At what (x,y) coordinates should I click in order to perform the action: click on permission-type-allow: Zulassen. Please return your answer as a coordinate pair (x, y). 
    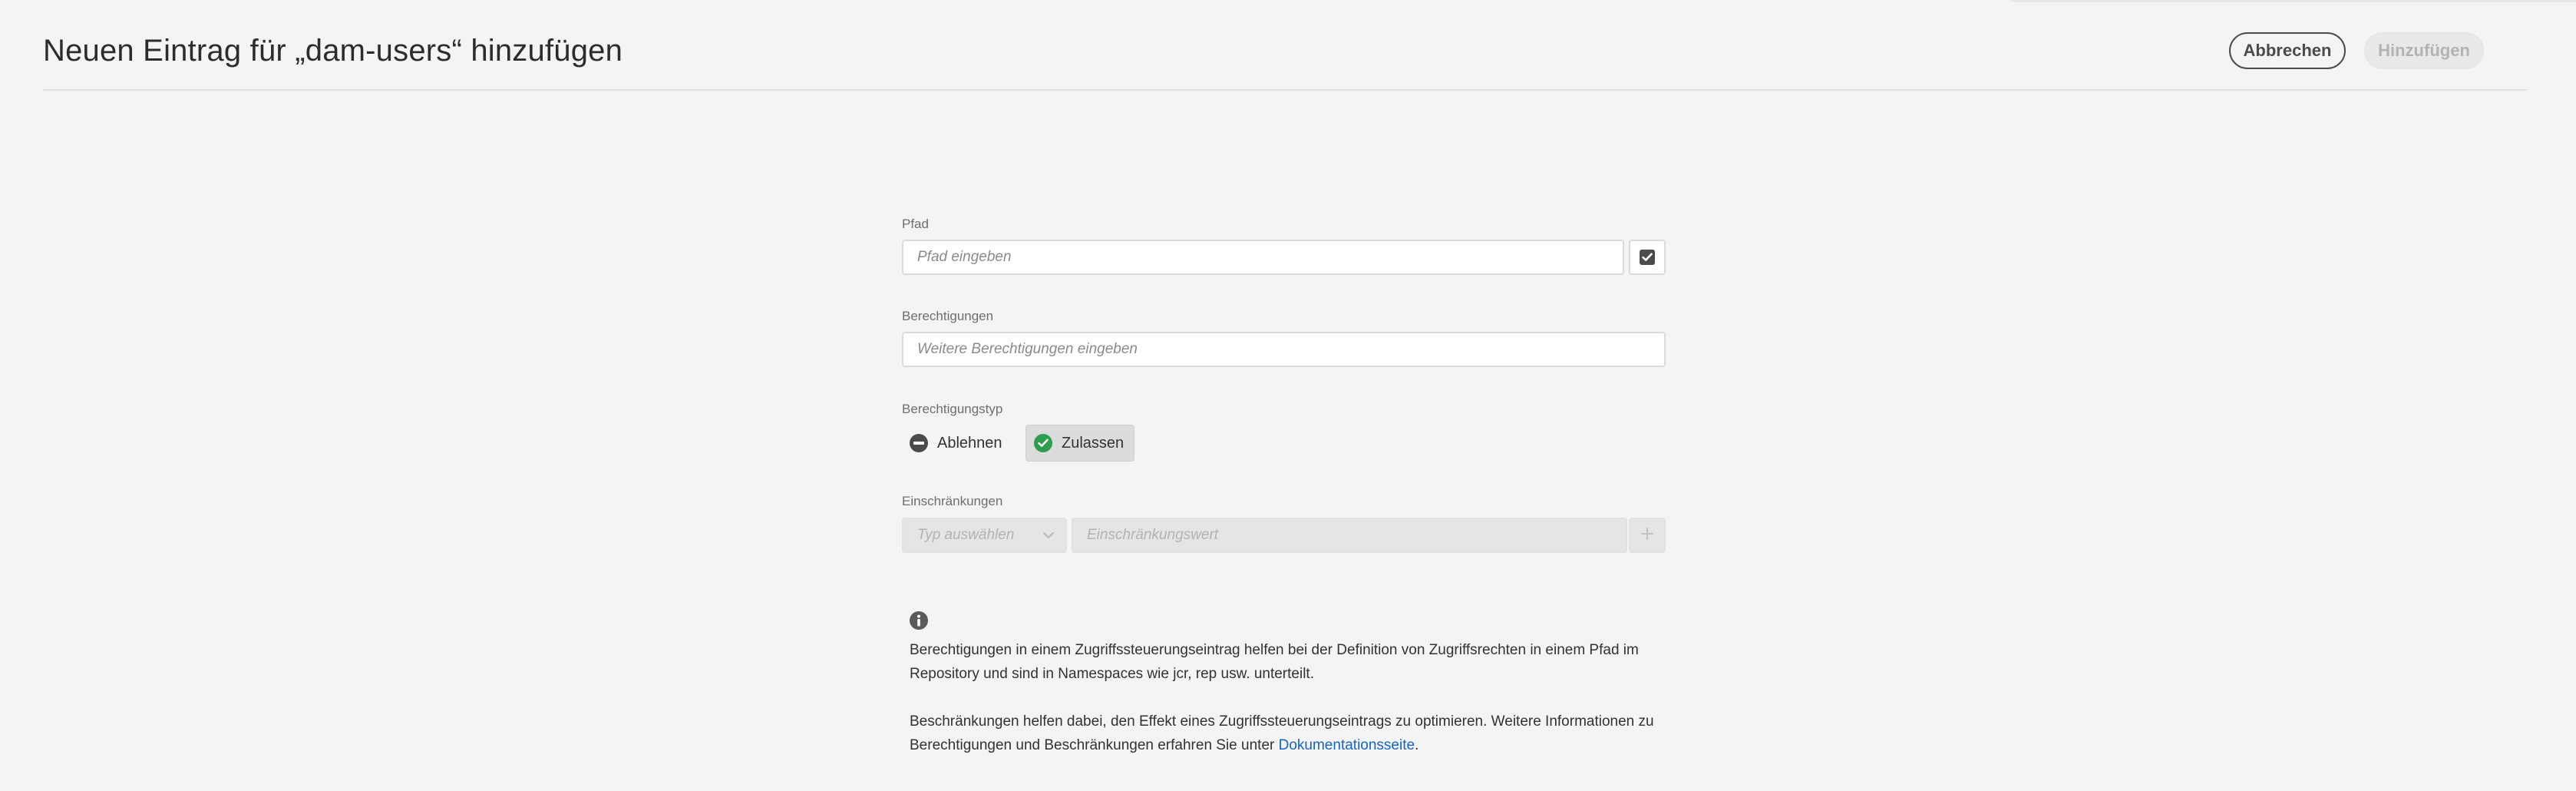
    Looking at the image, I should click on (1079, 443).